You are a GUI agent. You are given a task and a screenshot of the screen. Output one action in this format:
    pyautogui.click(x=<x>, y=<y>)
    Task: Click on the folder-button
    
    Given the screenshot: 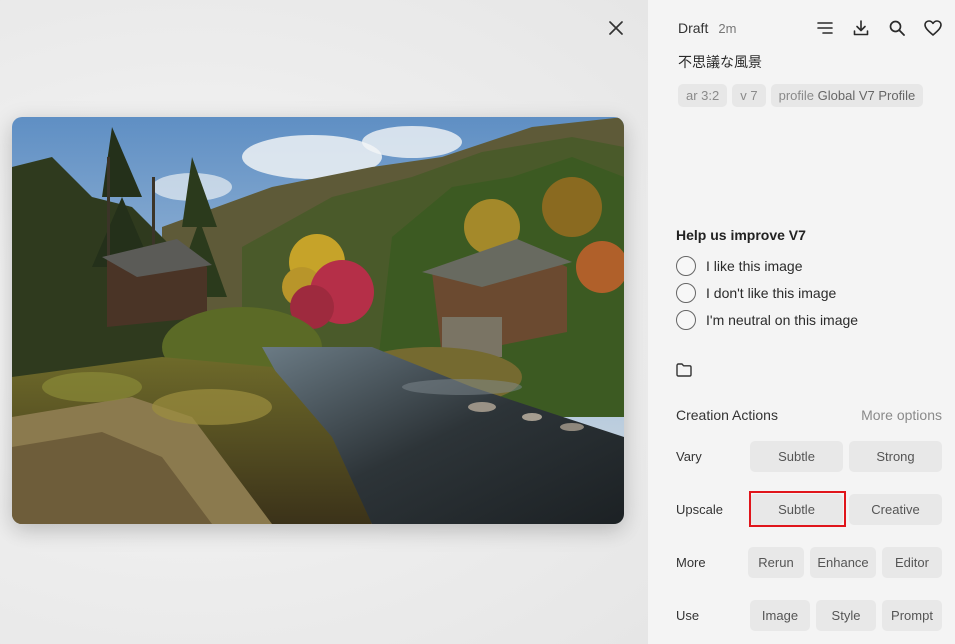 What is the action you would take?
    pyautogui.click(x=685, y=371)
    